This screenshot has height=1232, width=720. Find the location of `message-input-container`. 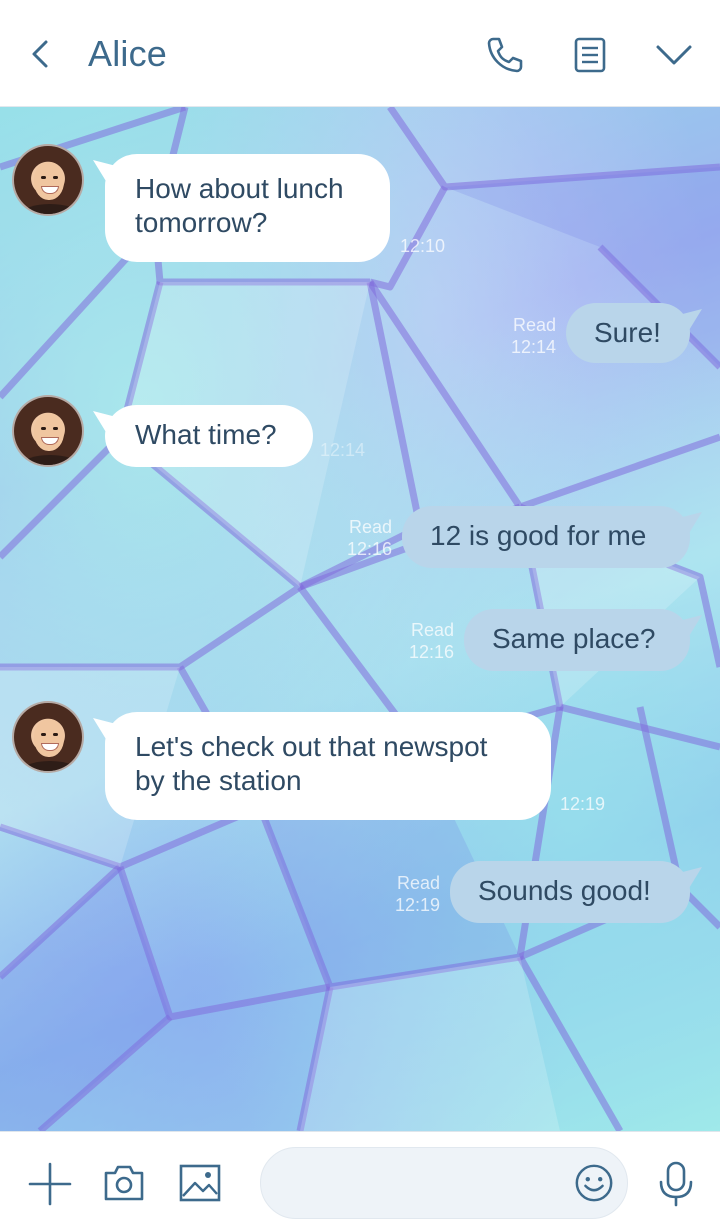

message-input-container is located at coordinates (444, 1183).